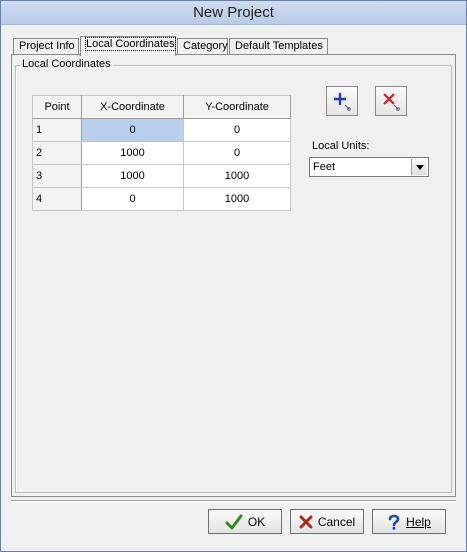 The image size is (467, 552). What do you see at coordinates (57, 153) in the screenshot?
I see `point-cell: 2` at bounding box center [57, 153].